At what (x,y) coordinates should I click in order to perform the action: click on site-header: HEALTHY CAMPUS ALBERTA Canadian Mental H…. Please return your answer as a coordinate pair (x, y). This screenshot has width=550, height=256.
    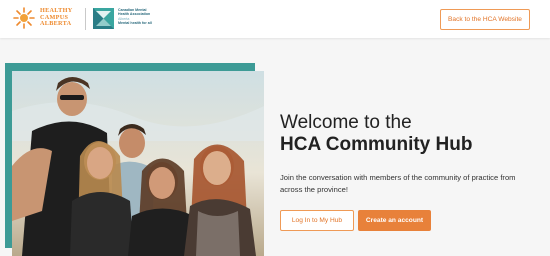
    Looking at the image, I should click on (275, 19).